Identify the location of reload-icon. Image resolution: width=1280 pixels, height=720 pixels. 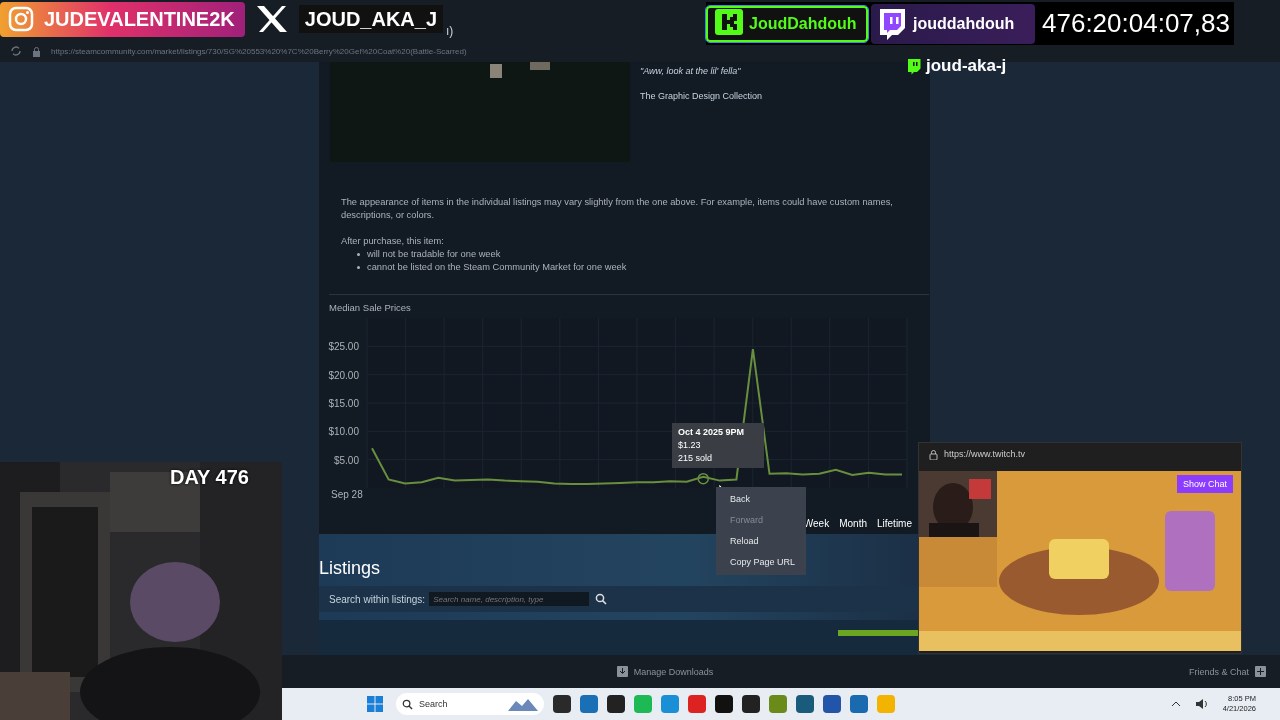
(16, 51).